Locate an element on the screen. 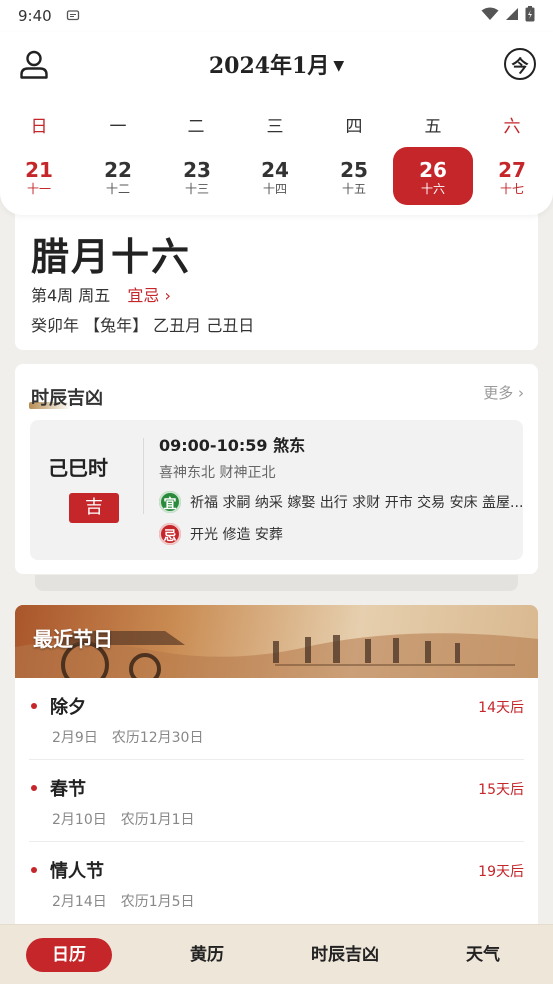  day-number: 27 is located at coordinates (512, 170).